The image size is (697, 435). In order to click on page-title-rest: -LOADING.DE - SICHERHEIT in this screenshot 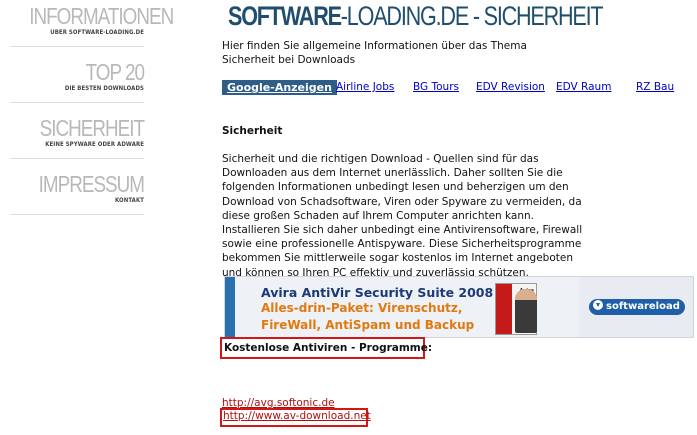, I will do `click(472, 16)`.